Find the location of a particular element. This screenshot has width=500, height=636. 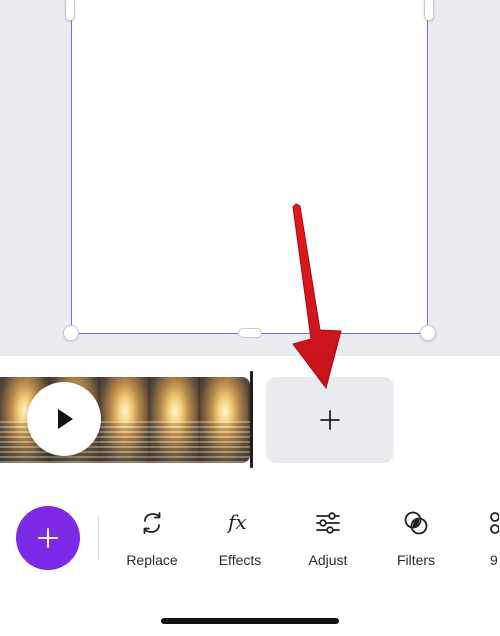

fx-icon: fx is located at coordinates (240, 523).